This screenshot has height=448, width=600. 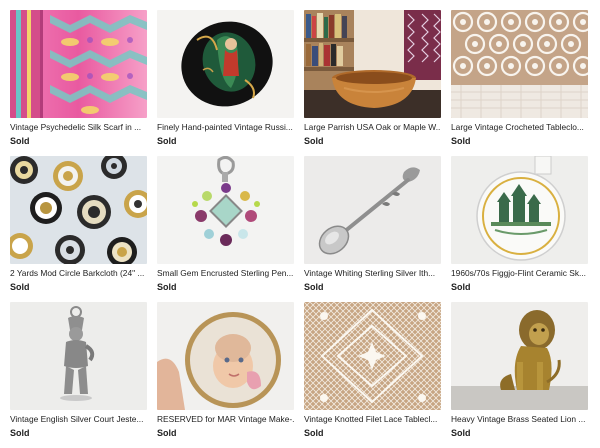 I want to click on psychedelic-silk-scarf-photo, so click(x=78, y=64).